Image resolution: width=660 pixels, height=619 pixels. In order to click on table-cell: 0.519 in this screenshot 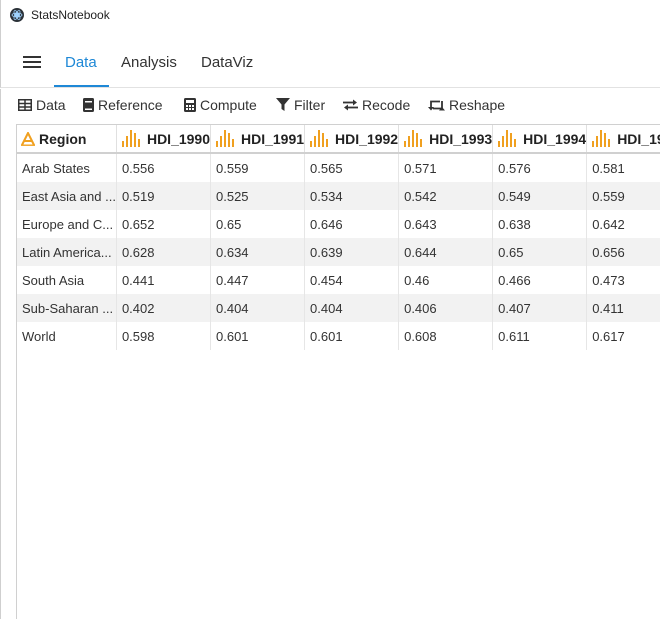, I will do `click(164, 196)`.